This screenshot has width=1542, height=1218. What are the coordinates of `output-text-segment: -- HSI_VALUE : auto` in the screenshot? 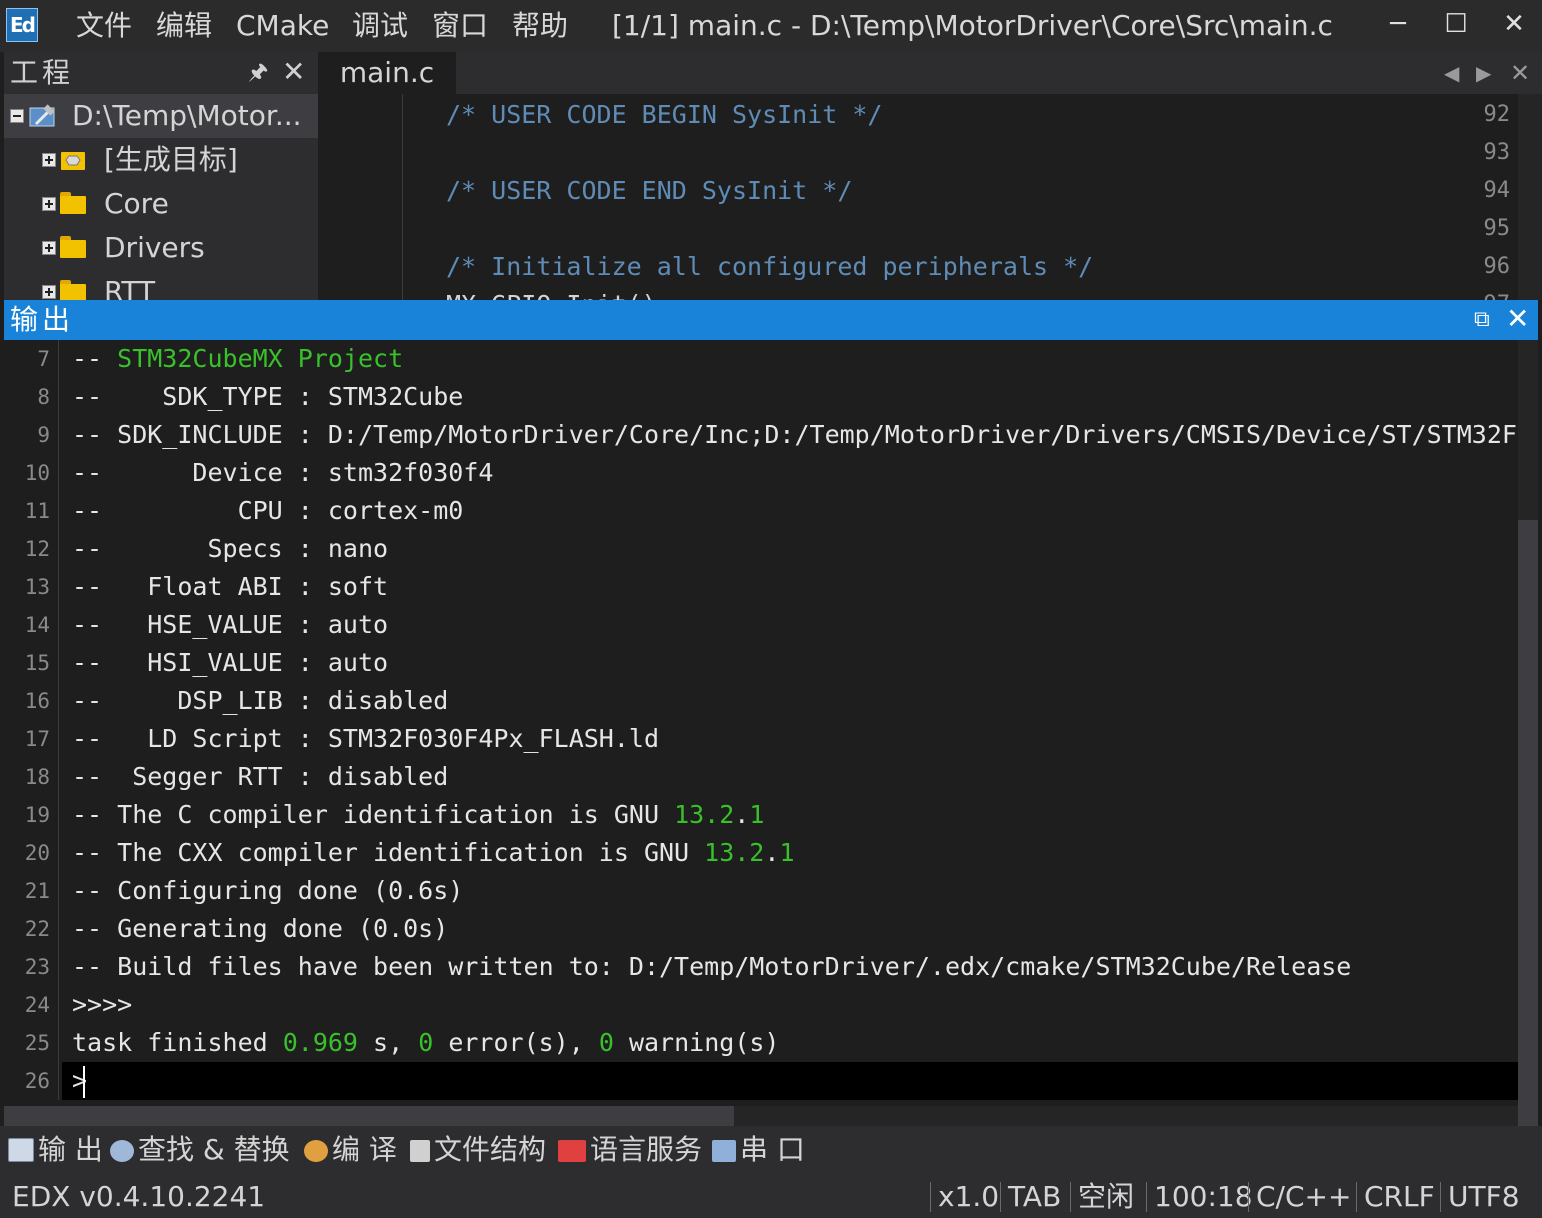 It's located at (230, 662).